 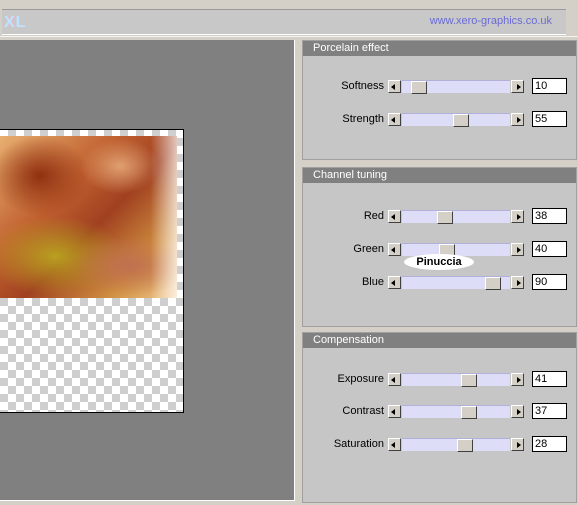 What do you see at coordinates (549, 249) in the screenshot?
I see `green-value-field: 40` at bounding box center [549, 249].